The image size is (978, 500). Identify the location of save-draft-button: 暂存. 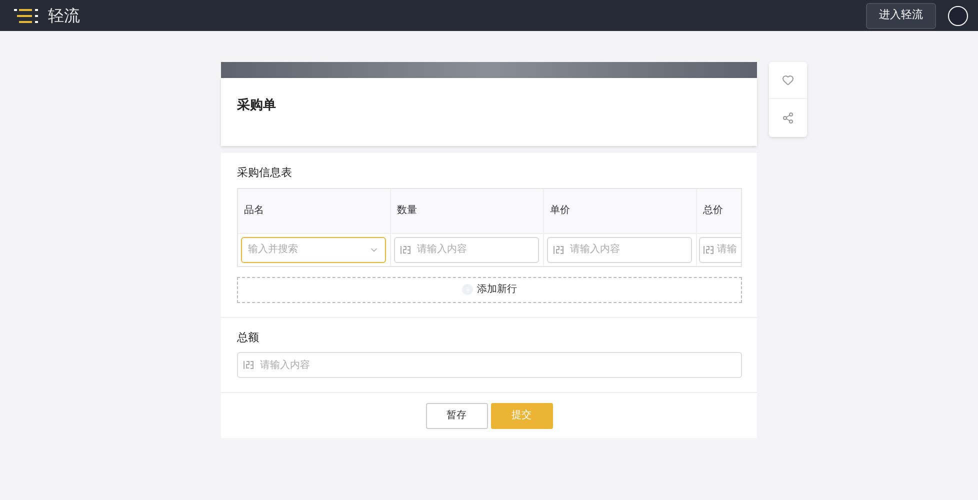
(457, 415).